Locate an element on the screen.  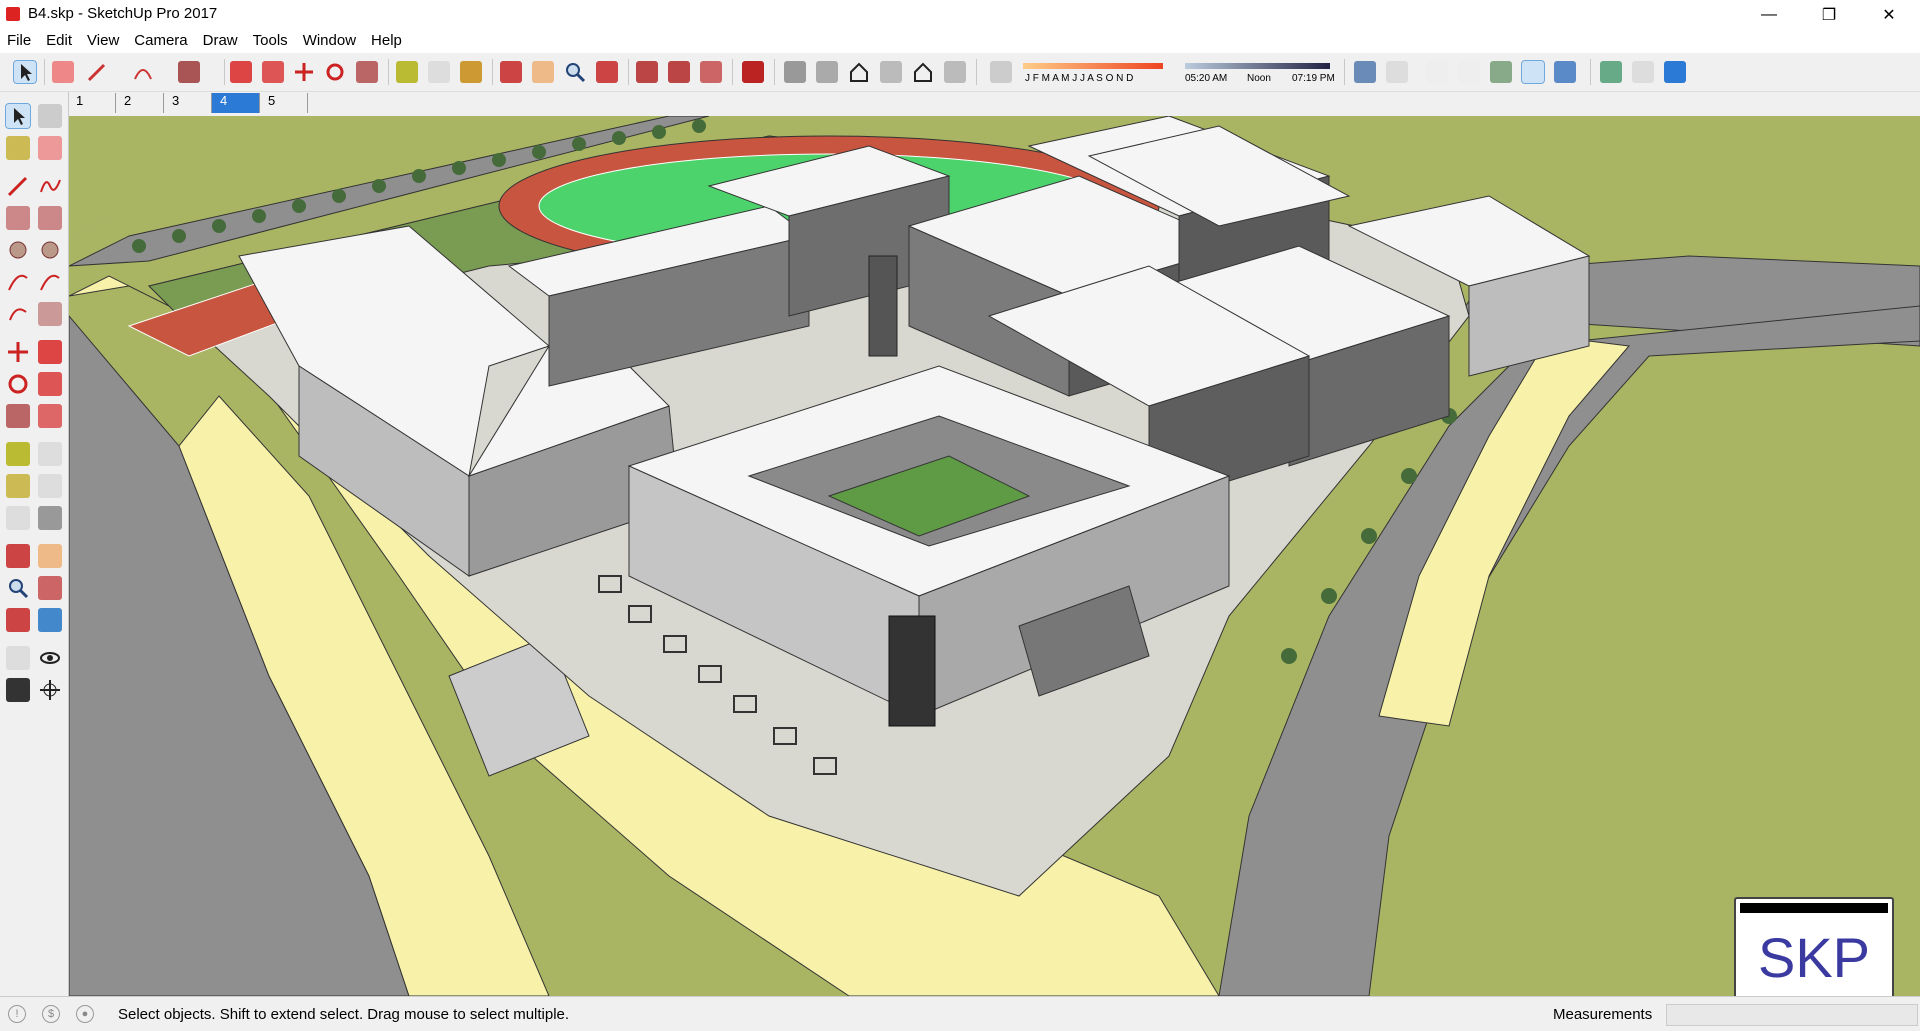
shadows-toggle-icon is located at coordinates (1001, 72).